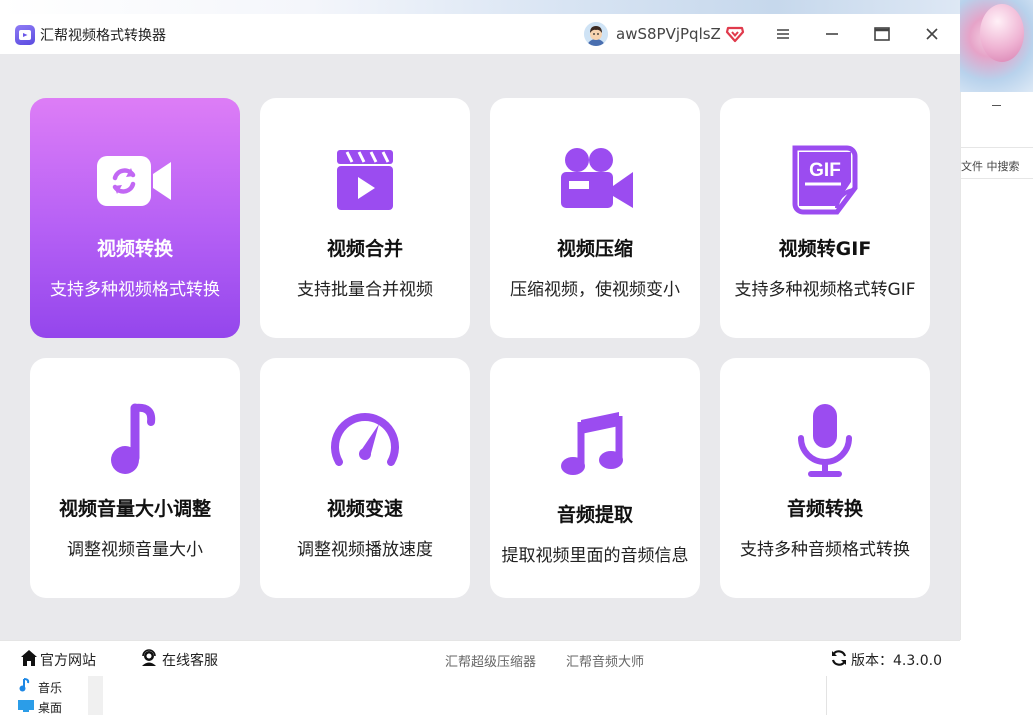  Describe the element at coordinates (490, 660) in the screenshot. I see `super-compressor-link: 汇帮超级压缩器` at that location.